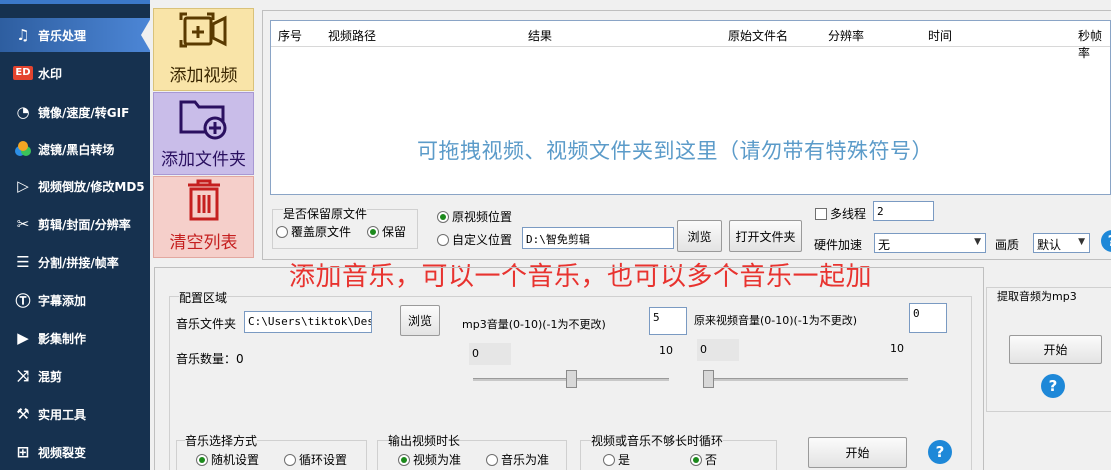  I want to click on scissors-icon: ✂, so click(23, 224).